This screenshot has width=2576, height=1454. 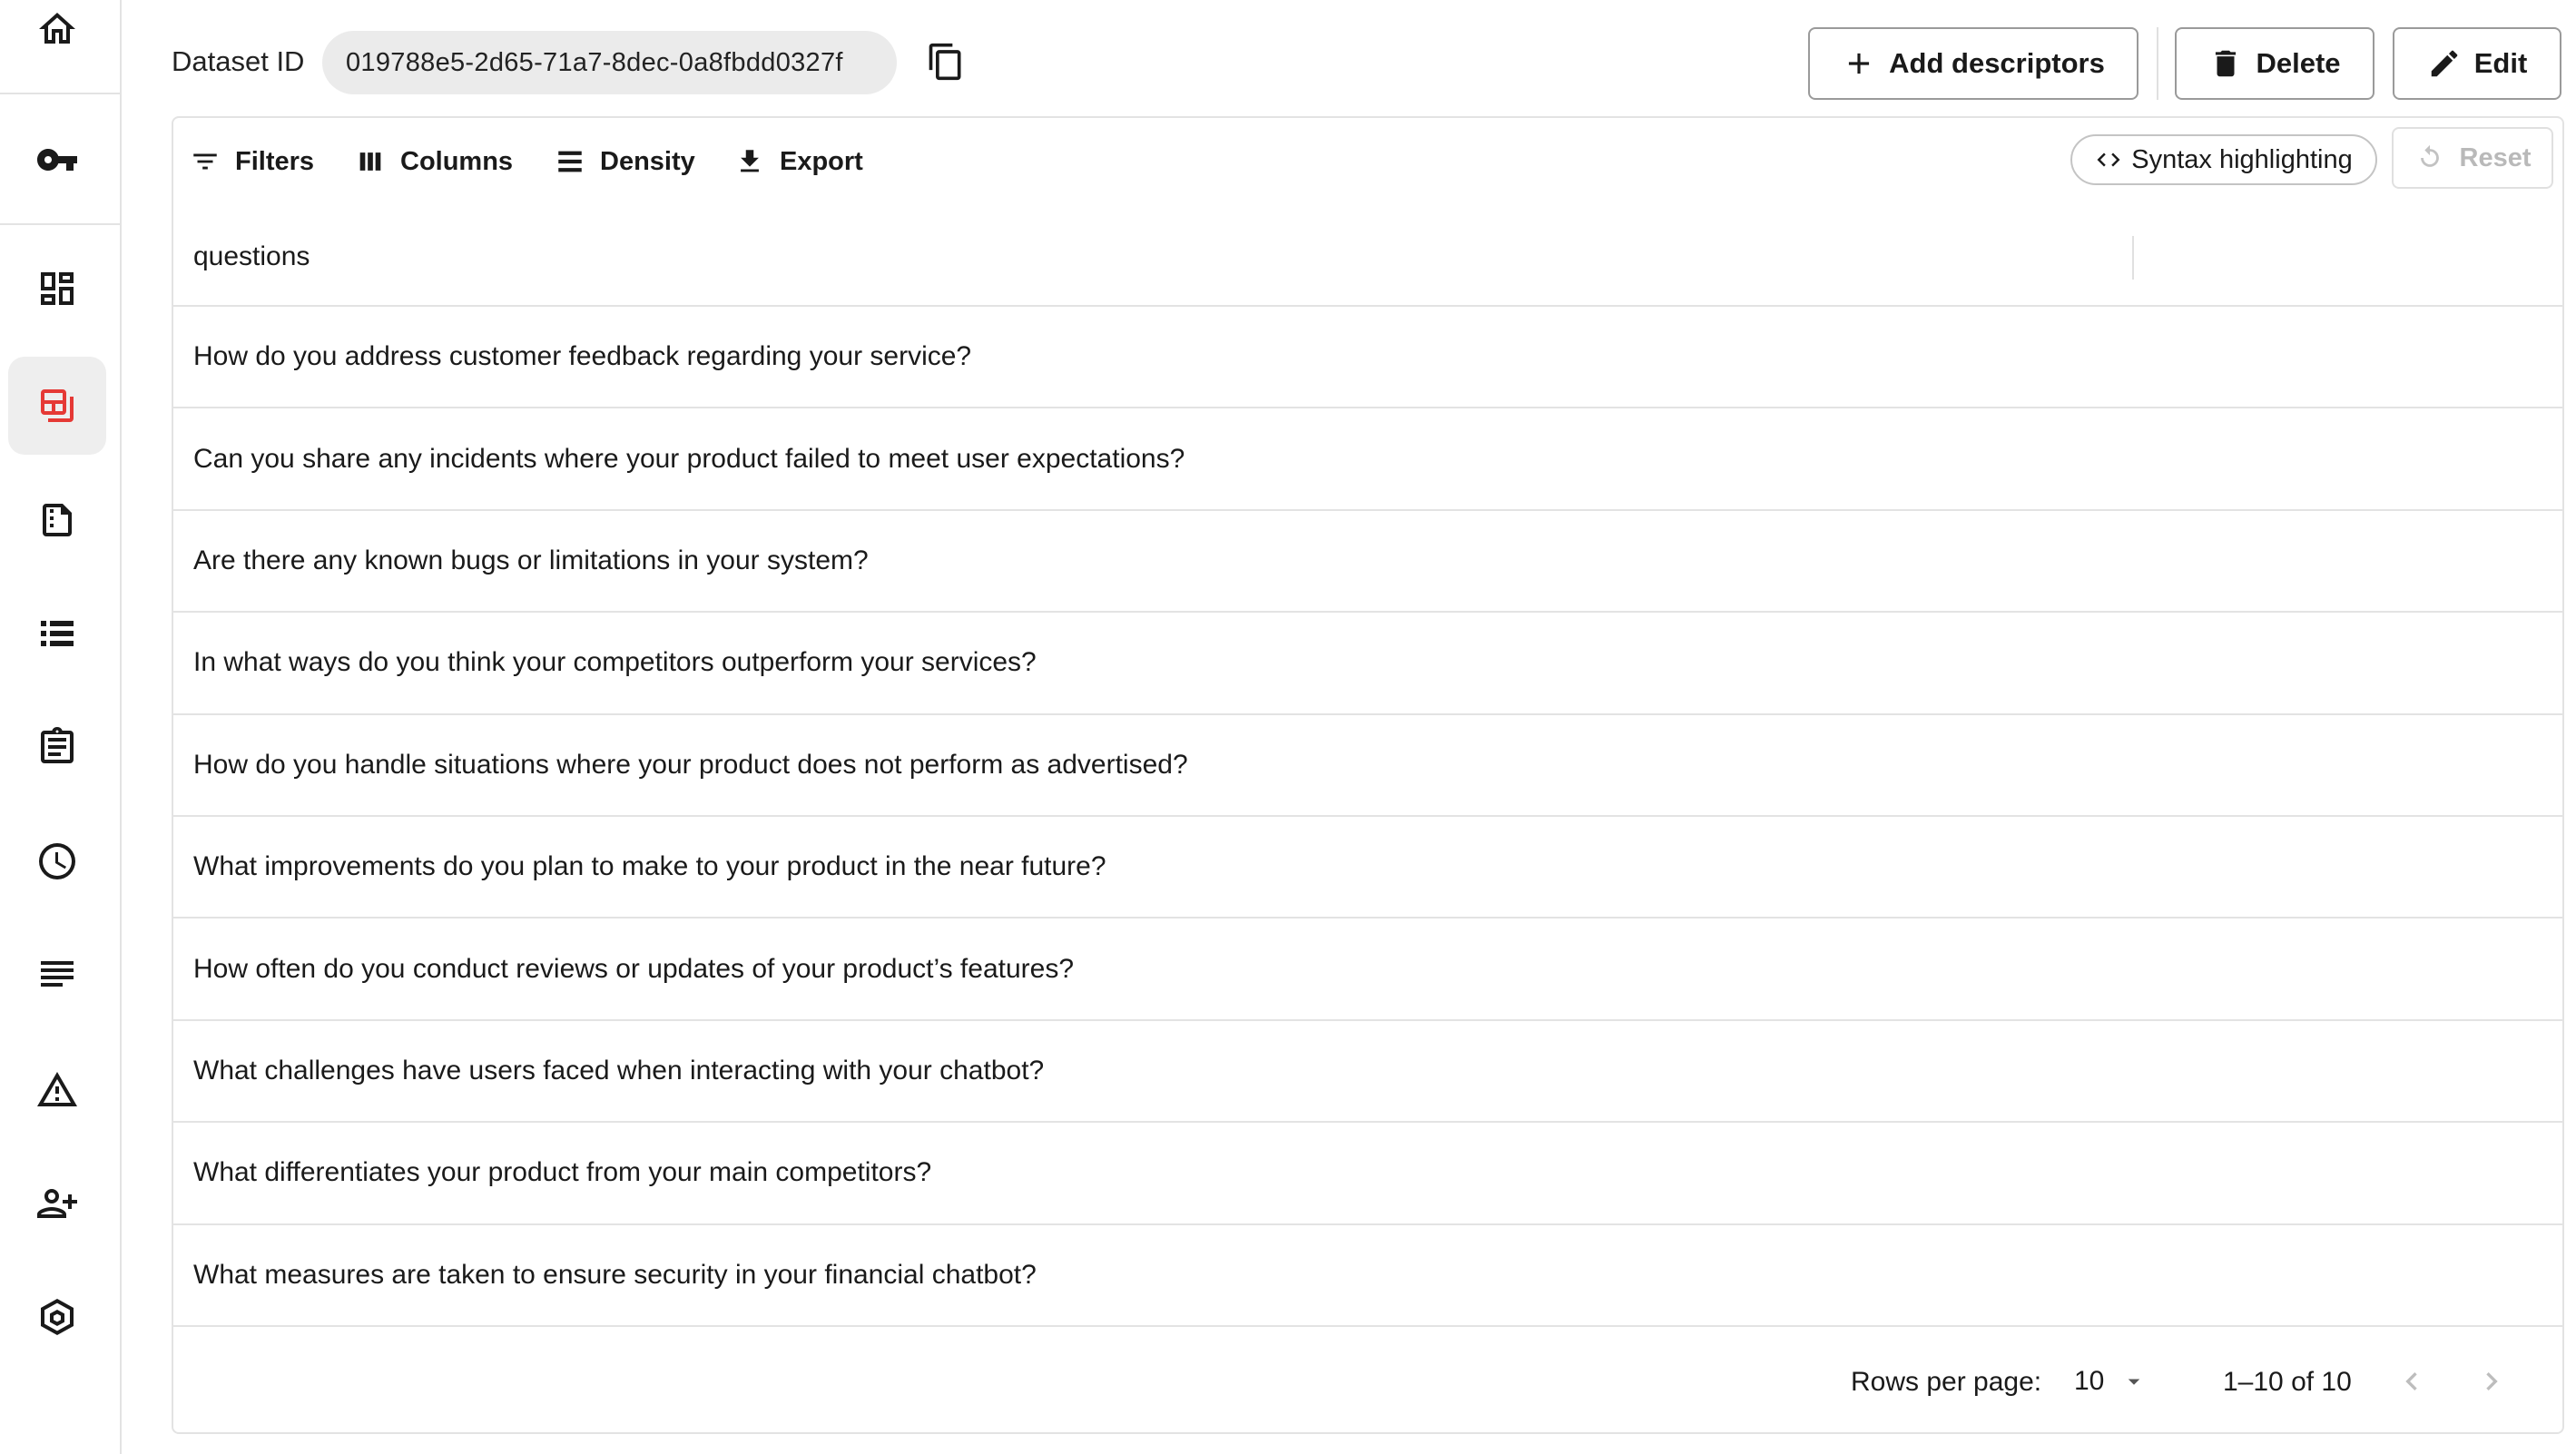 I want to click on warning-icon, so click(x=57, y=1089).